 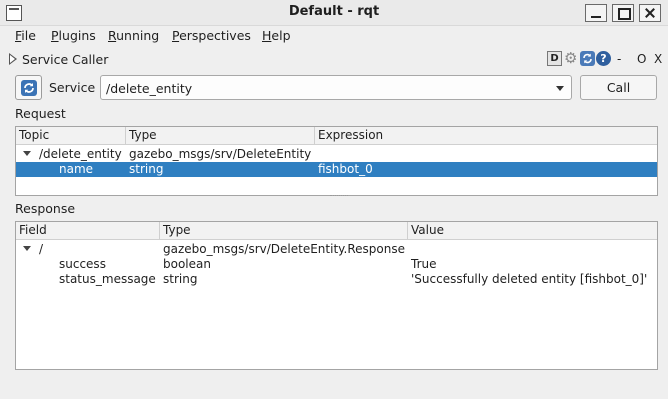 I want to click on help-icon: ?, so click(x=603, y=58).